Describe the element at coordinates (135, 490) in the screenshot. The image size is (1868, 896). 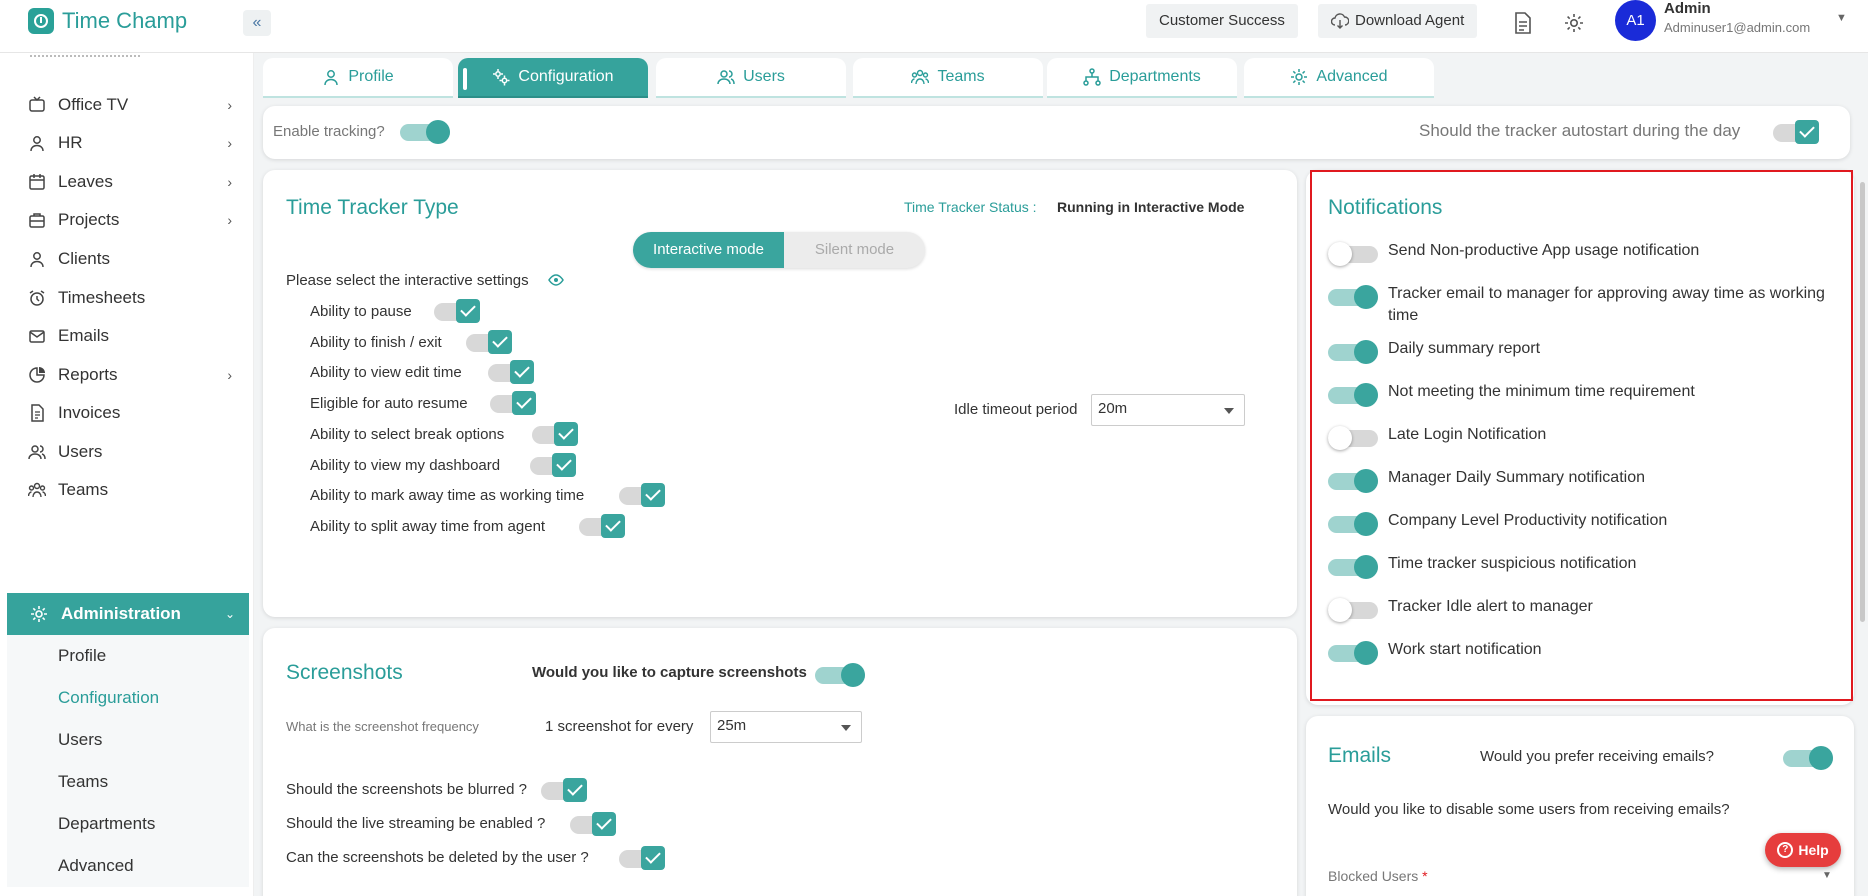
I see `sidebar-item-teams: Teams` at that location.